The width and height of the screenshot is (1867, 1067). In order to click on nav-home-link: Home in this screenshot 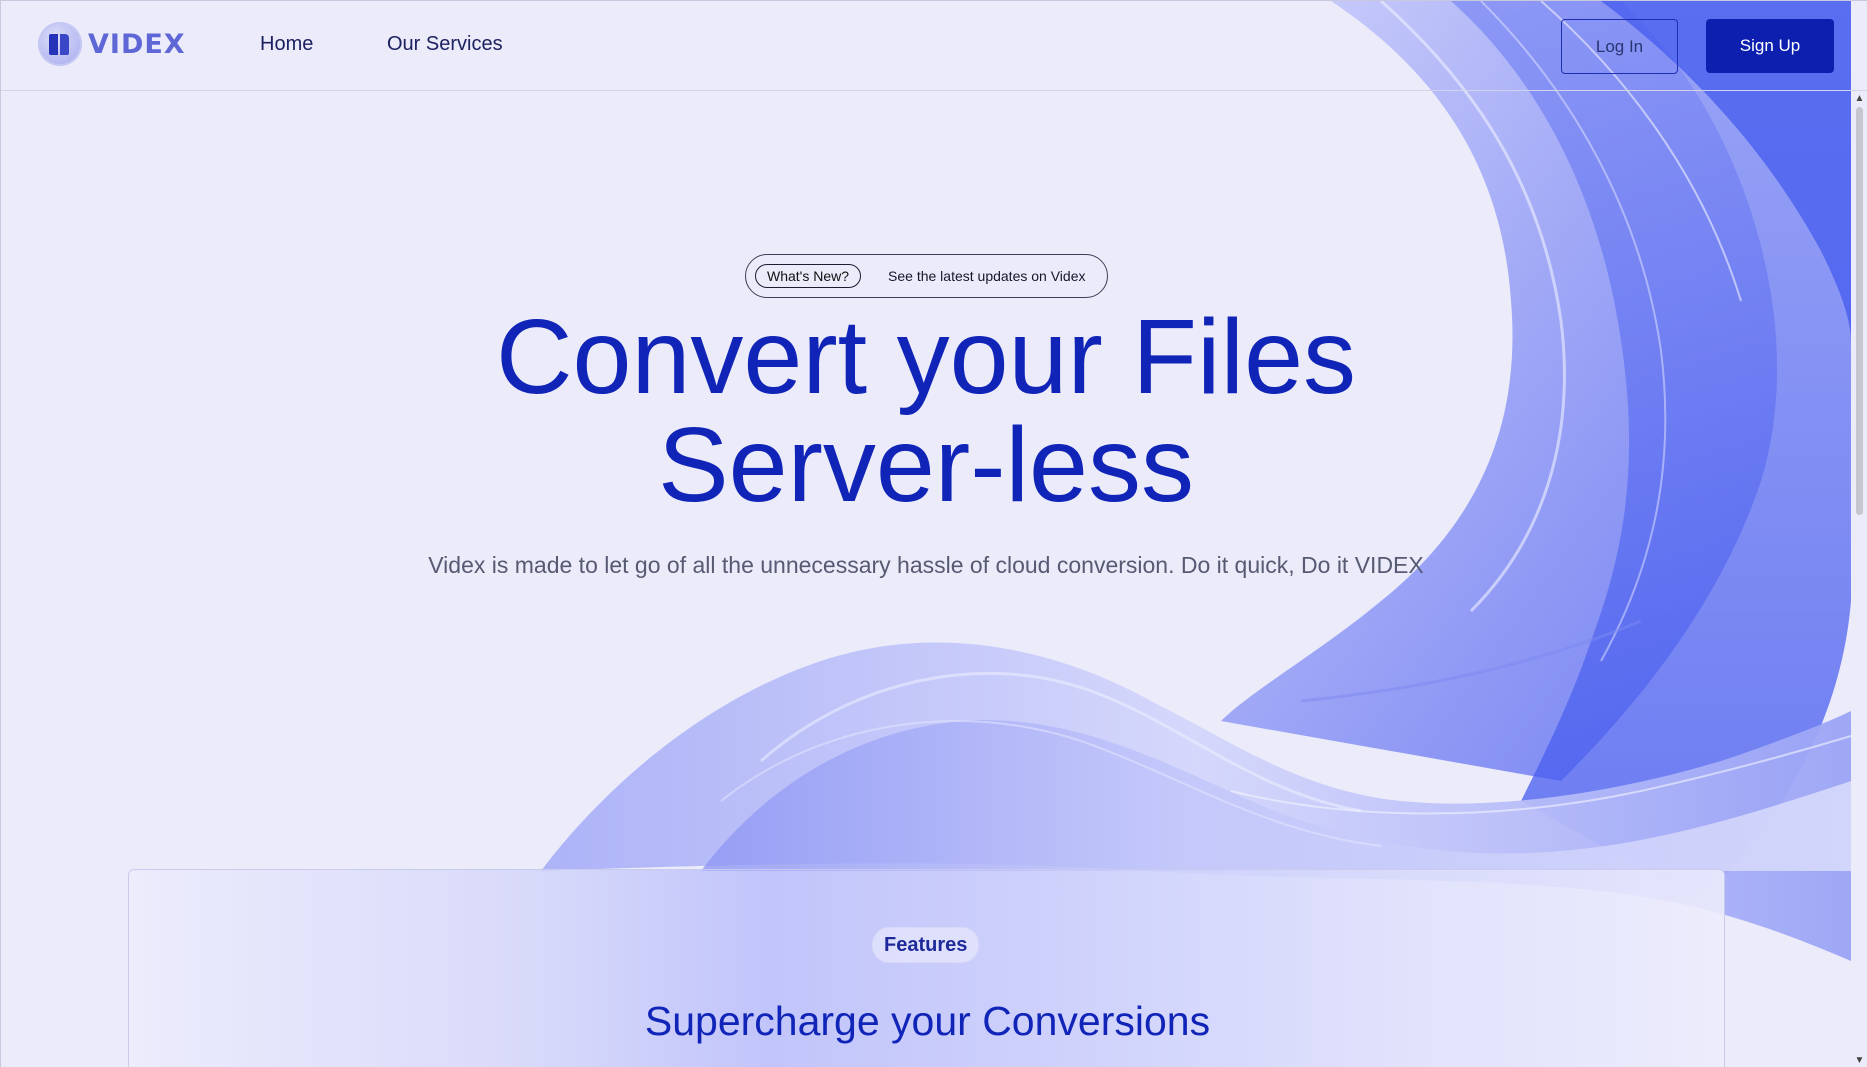, I will do `click(286, 44)`.